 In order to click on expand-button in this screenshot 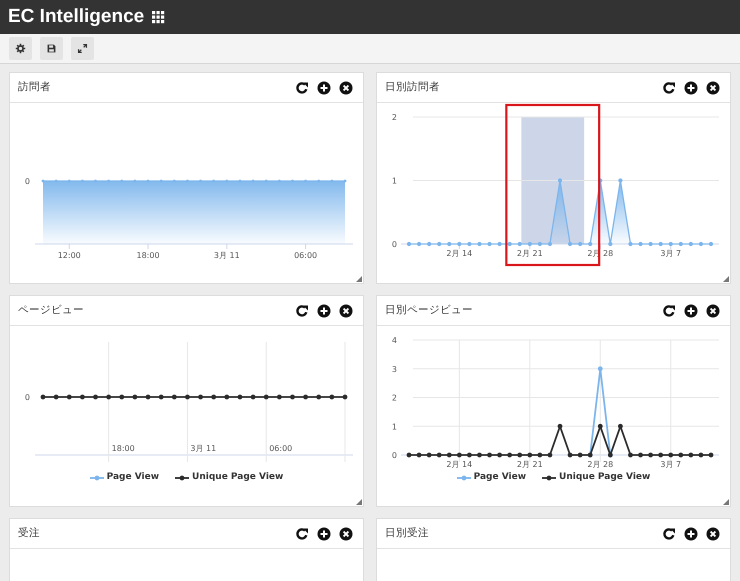, I will do `click(82, 48)`.